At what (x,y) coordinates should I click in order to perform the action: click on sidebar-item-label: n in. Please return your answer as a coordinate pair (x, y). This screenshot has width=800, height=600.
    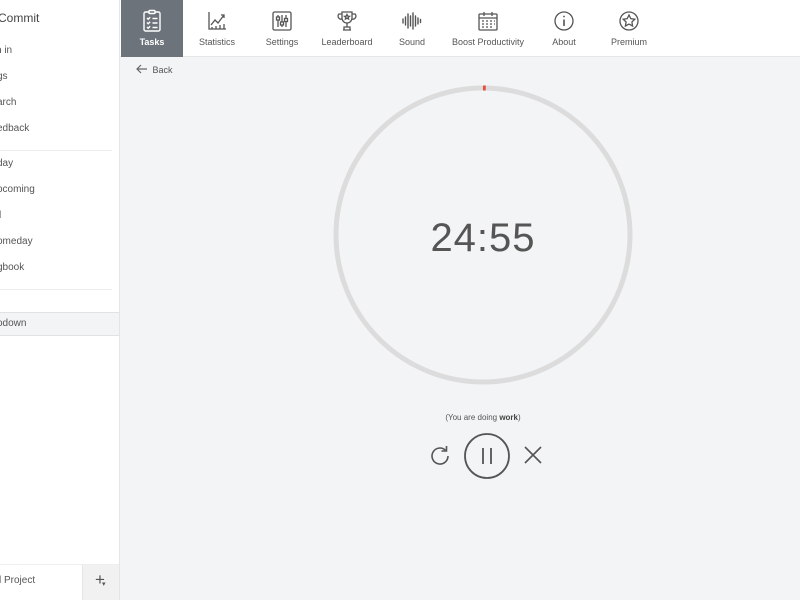
    Looking at the image, I should click on (6, 50).